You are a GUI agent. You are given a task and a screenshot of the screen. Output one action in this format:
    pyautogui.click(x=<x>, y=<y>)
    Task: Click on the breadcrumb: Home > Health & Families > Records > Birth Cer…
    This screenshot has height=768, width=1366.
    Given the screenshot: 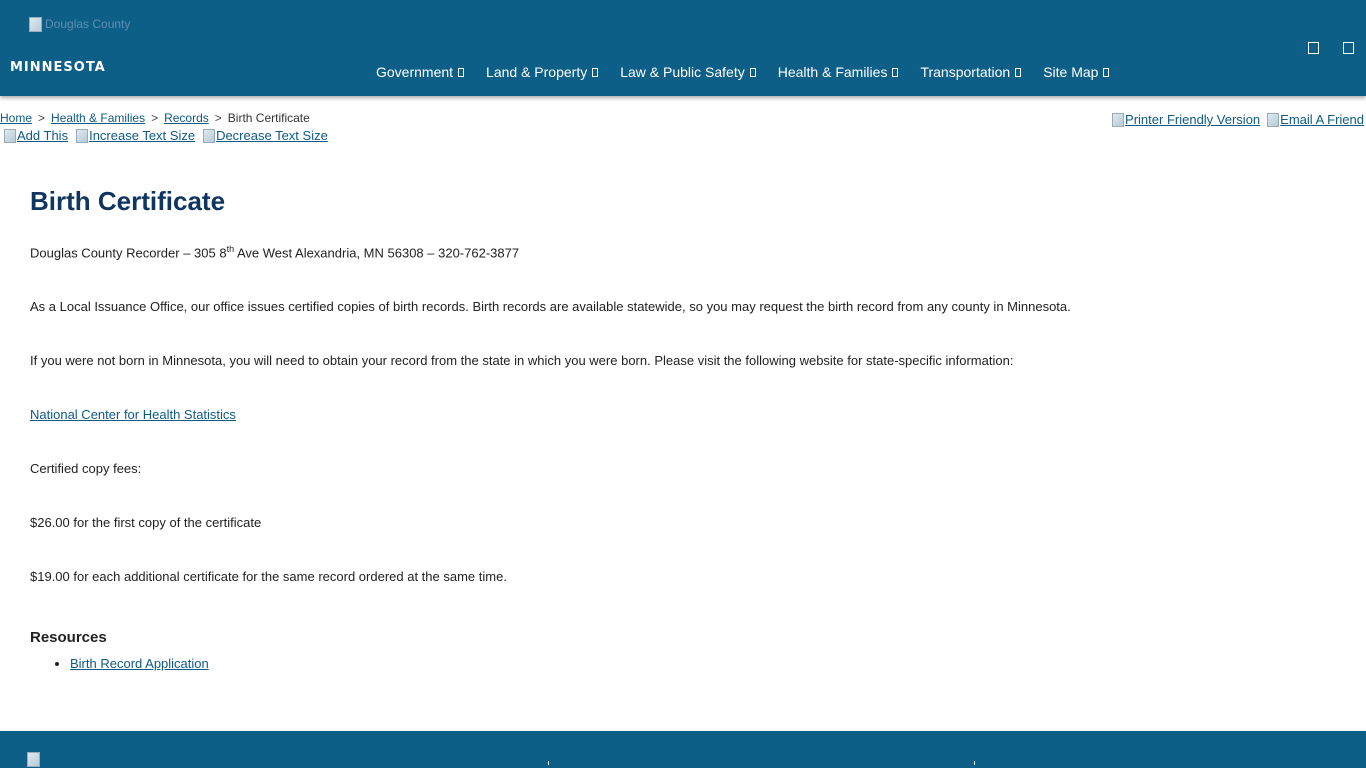 What is the action you would take?
    pyautogui.click(x=155, y=118)
    